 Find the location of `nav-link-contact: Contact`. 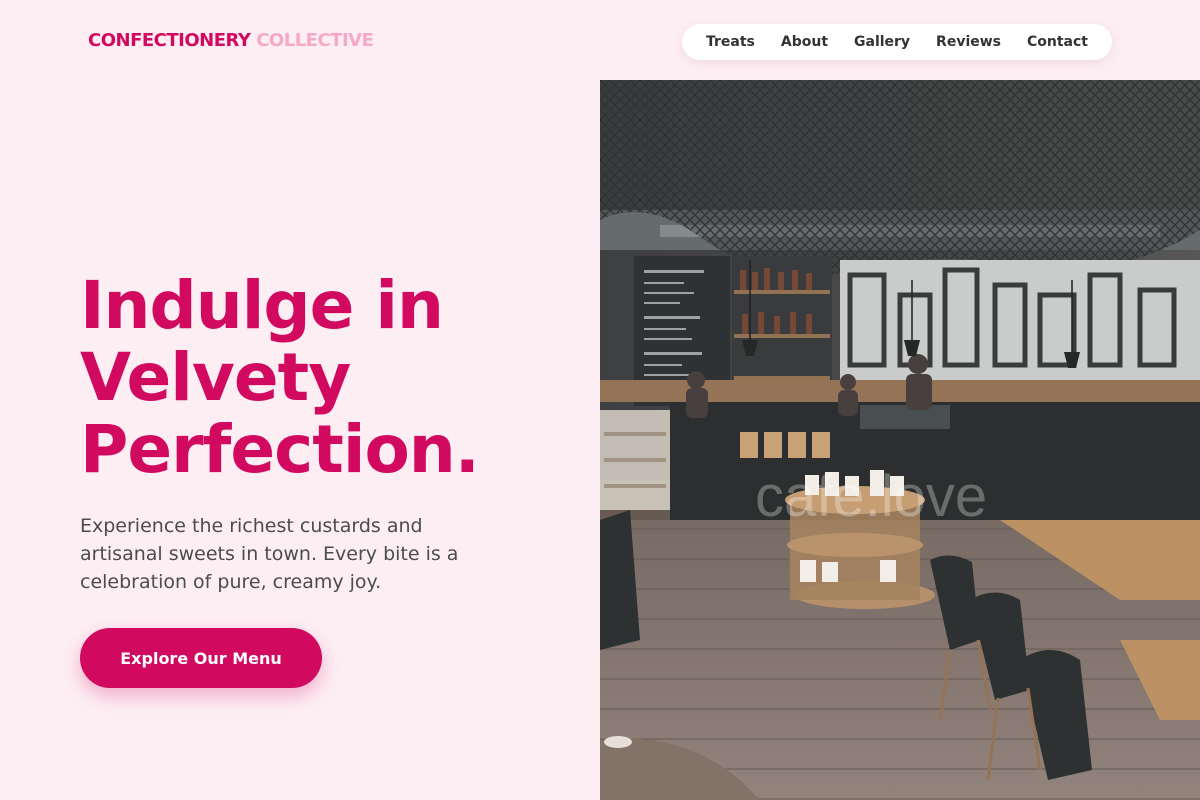

nav-link-contact: Contact is located at coordinates (1057, 42).